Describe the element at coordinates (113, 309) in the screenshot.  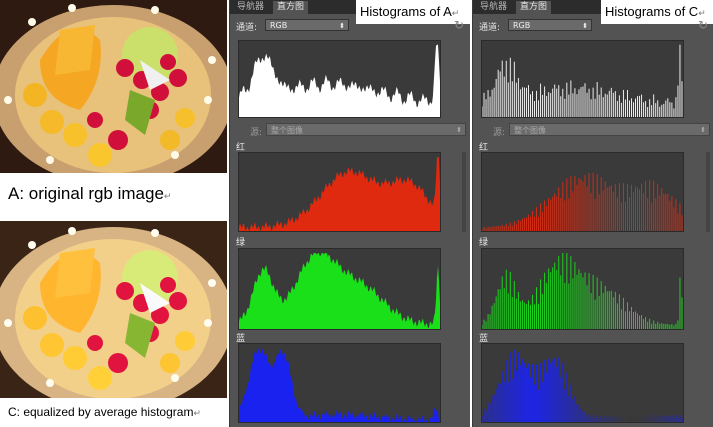
I see `equalized-image` at that location.